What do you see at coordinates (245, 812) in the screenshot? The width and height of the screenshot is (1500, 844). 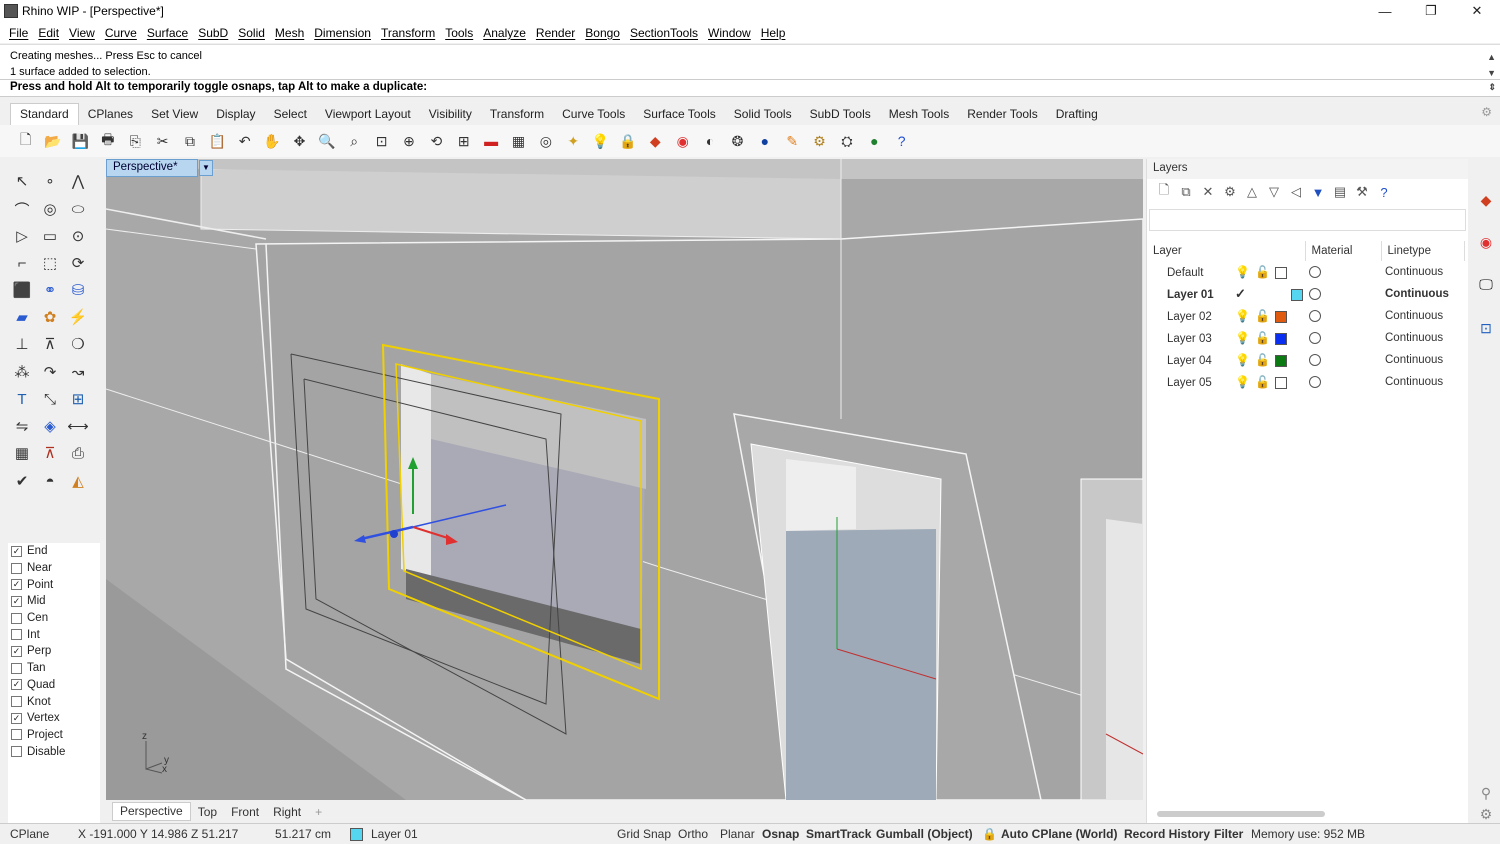 I see `viewport-tab-front: Front` at bounding box center [245, 812].